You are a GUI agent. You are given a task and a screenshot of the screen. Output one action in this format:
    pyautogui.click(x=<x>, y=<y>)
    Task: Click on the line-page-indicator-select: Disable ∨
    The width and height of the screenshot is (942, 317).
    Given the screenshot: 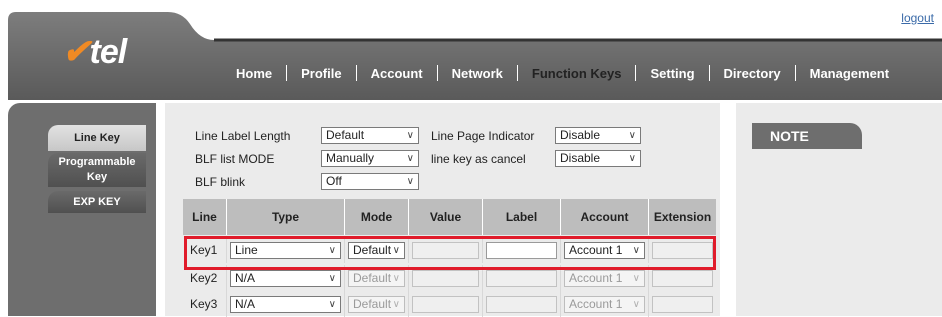 What is the action you would take?
    pyautogui.click(x=598, y=135)
    